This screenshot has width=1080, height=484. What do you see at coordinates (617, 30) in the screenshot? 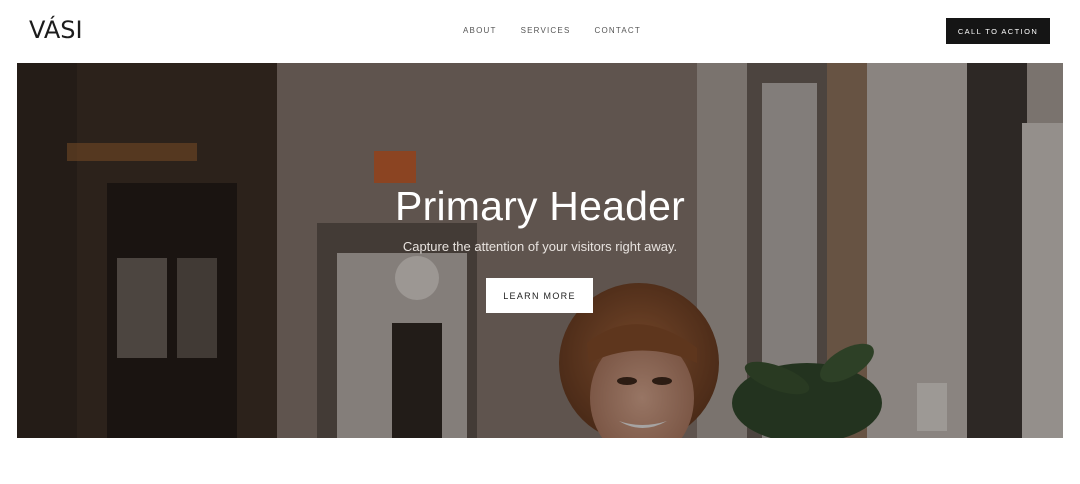
I see `nav-link-contact: CONTACT` at bounding box center [617, 30].